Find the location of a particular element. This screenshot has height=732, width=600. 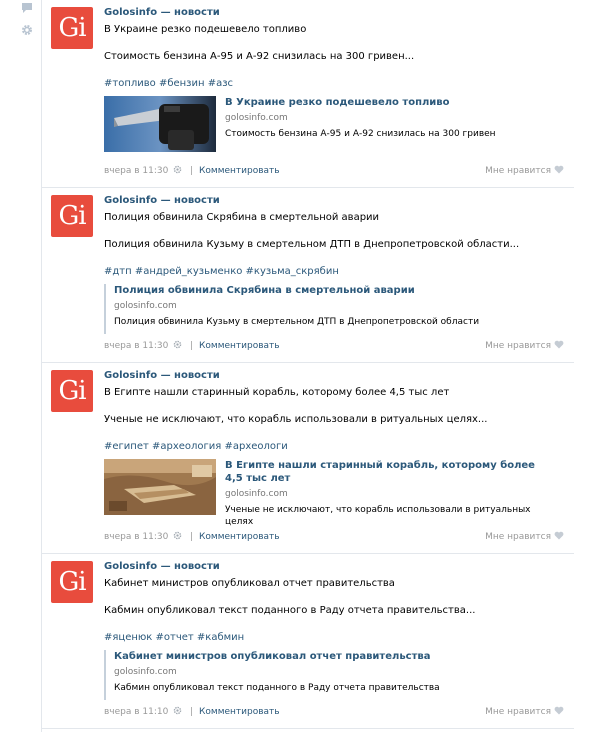

post-hashtags: #египет #археология #археологи is located at coordinates (334, 446).